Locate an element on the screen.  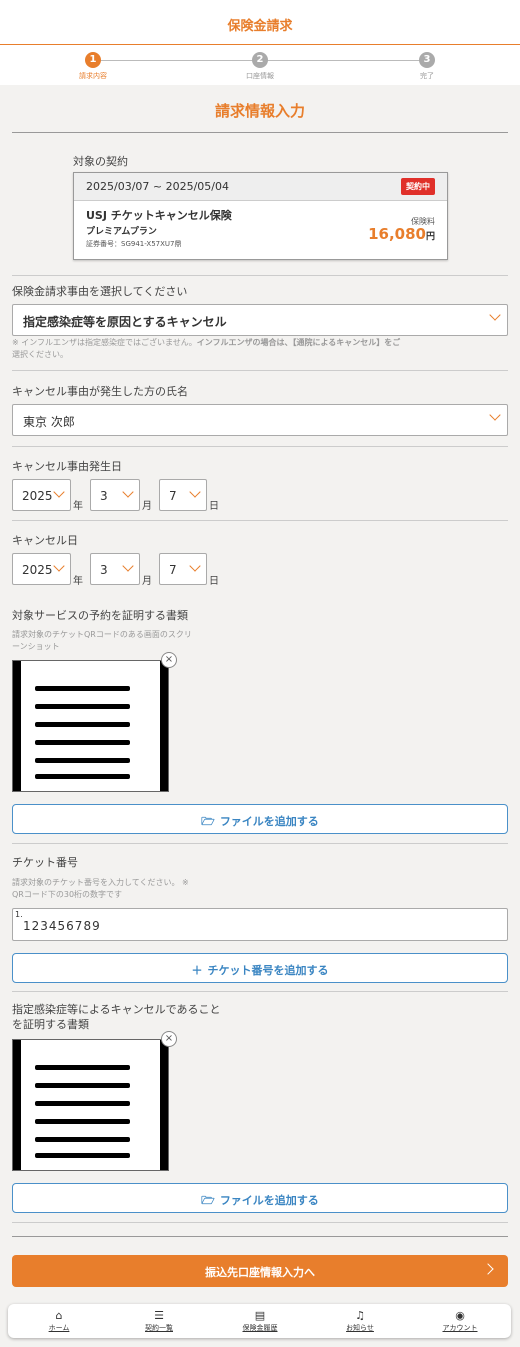
page-title: 保険金請求 is located at coordinates (260, 26).